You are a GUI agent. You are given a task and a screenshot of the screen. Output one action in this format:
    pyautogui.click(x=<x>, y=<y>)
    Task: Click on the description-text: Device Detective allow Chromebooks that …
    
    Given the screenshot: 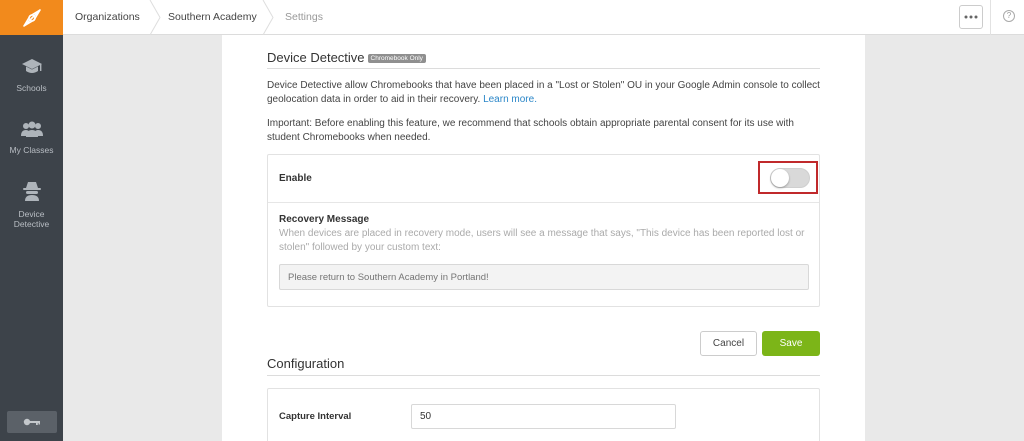 What is the action you would take?
    pyautogui.click(x=543, y=92)
    